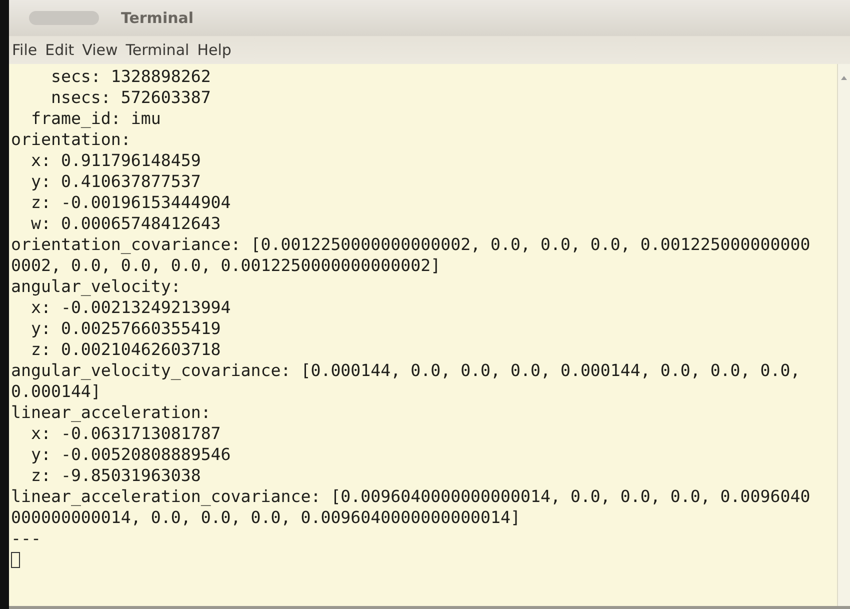 This screenshot has height=609, width=850. Describe the element at coordinates (411, 496) in the screenshot. I see `terminal-line: linear_acceleration_covariance: [0.0096040000000000014, 0.0, 0.0, 0.0, 0.0096040` at that location.